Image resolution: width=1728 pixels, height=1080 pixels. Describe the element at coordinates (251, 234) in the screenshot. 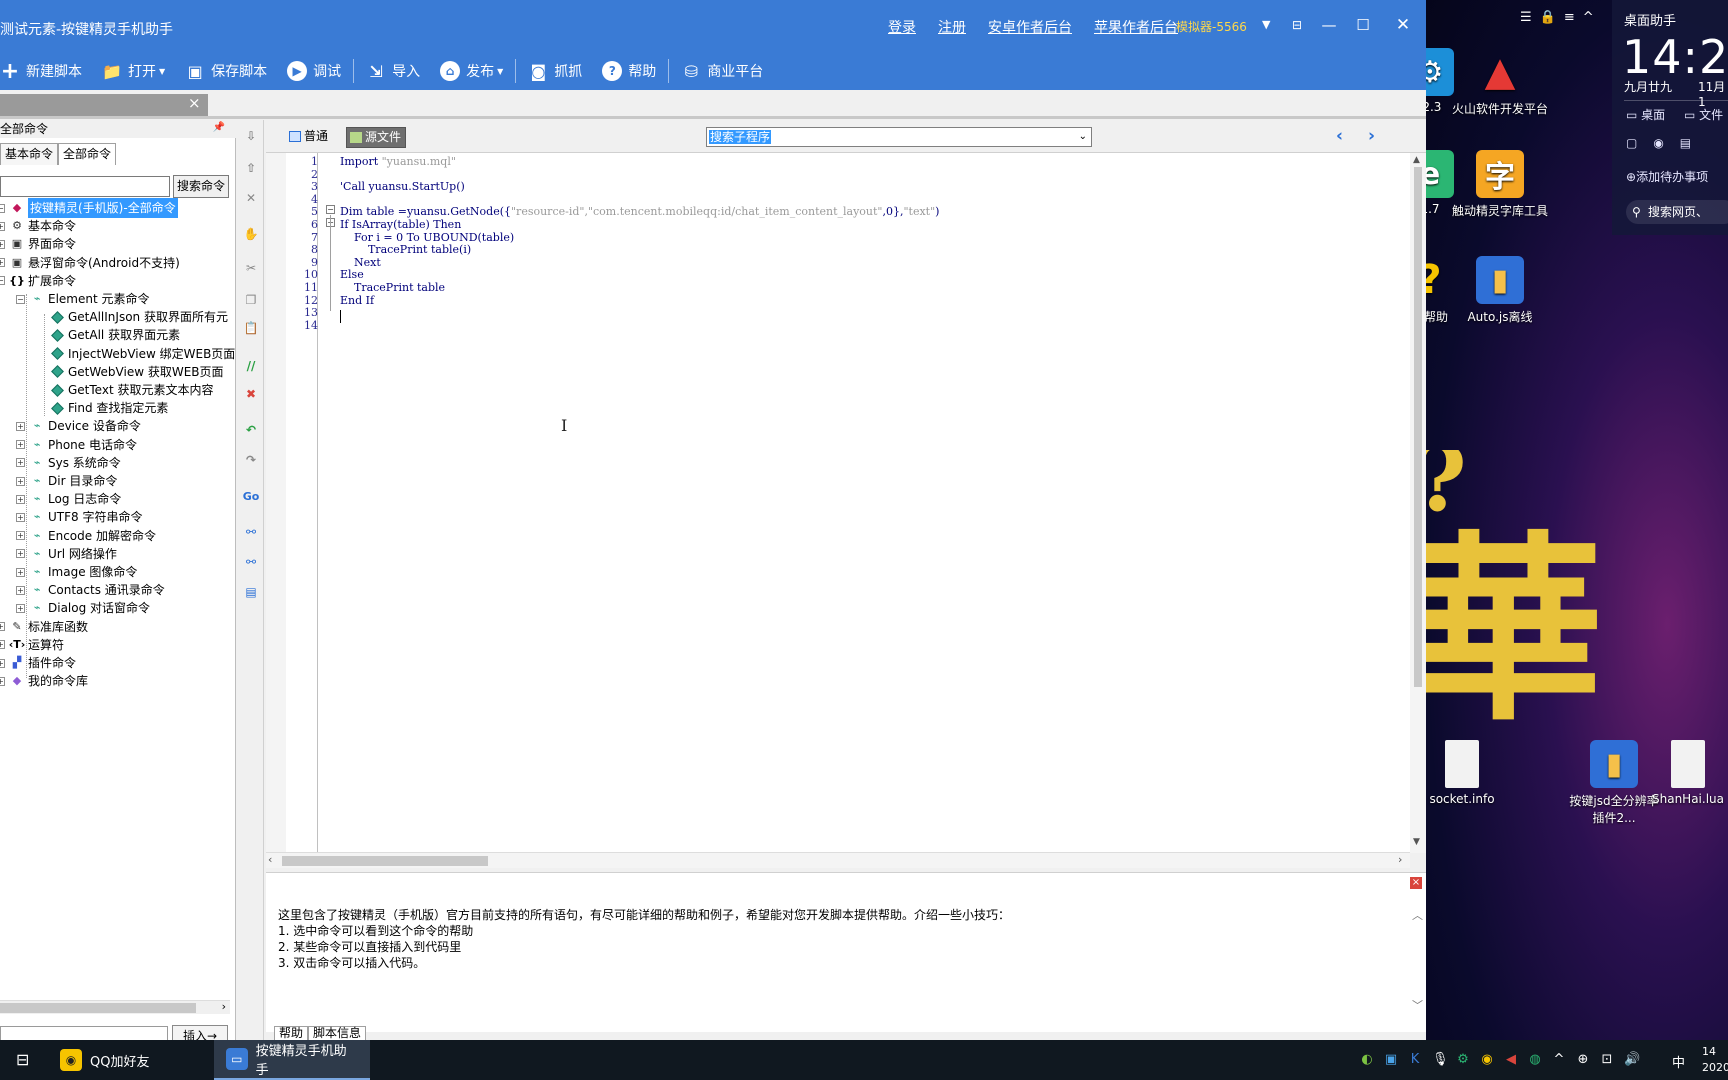

I see `hand-icon: ✋` at that location.